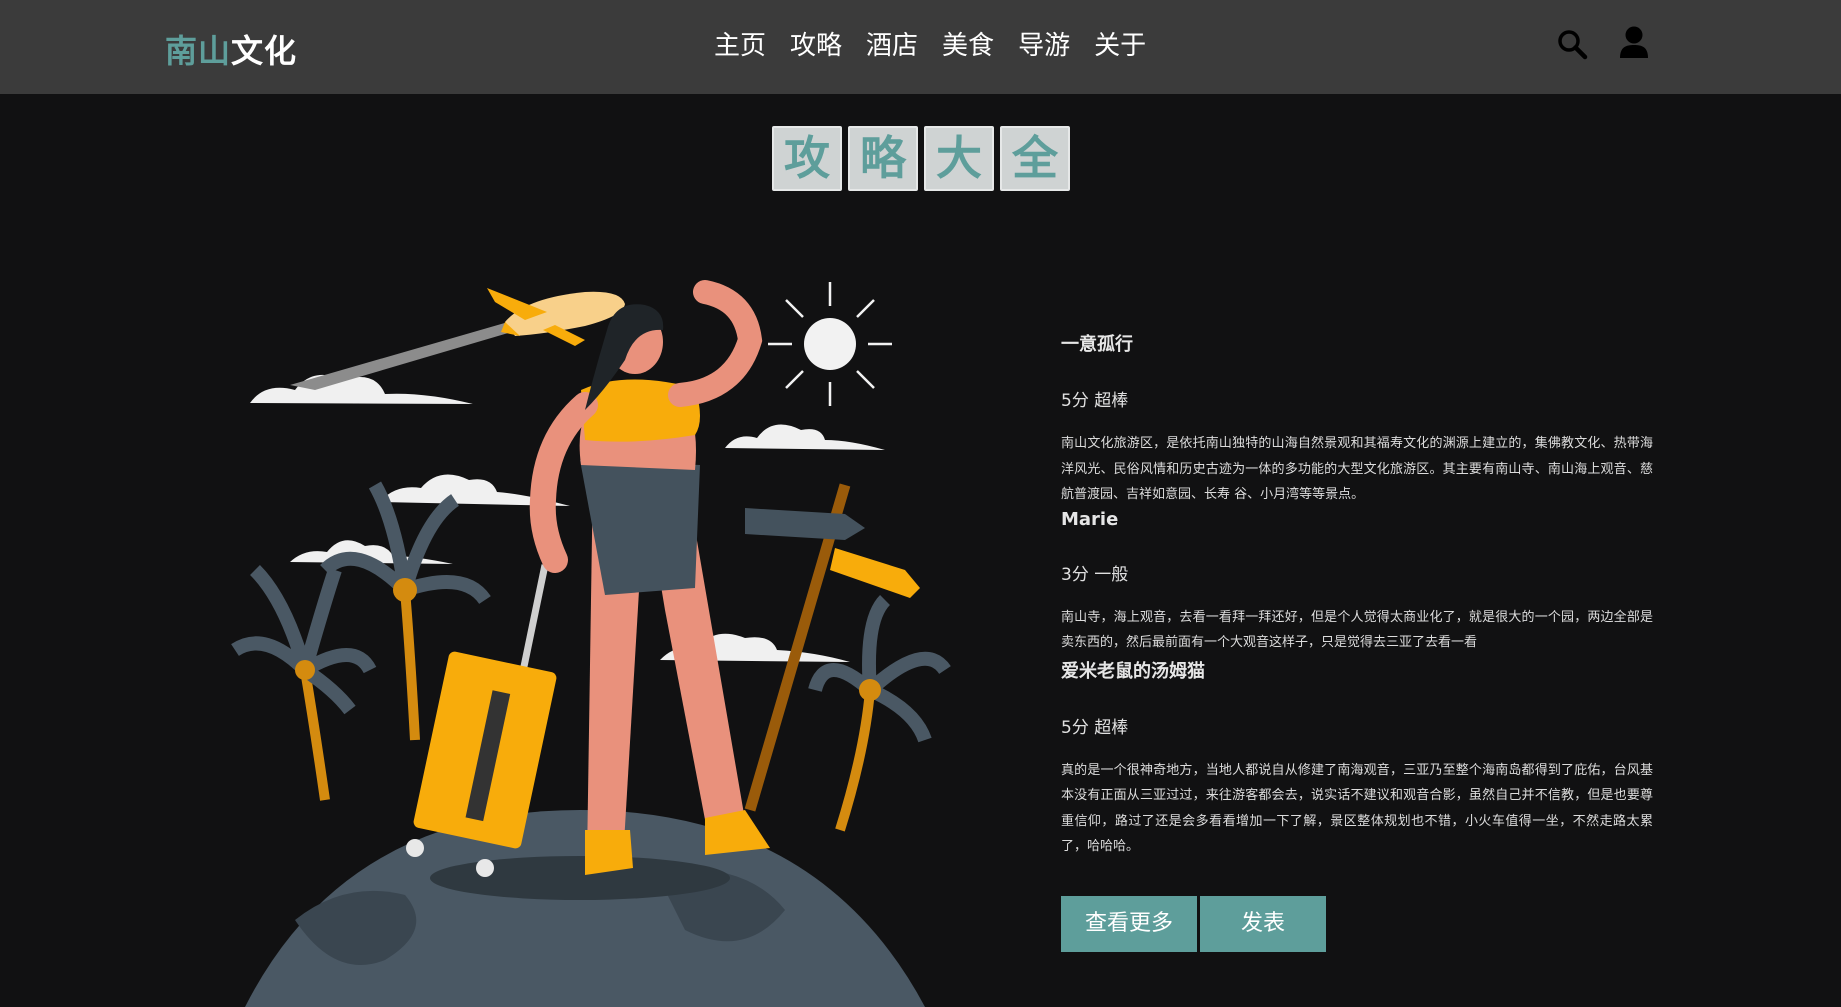 This screenshot has height=1007, width=1841. Describe the element at coordinates (198, 51) in the screenshot. I see `logo-part-1: 南山` at that location.